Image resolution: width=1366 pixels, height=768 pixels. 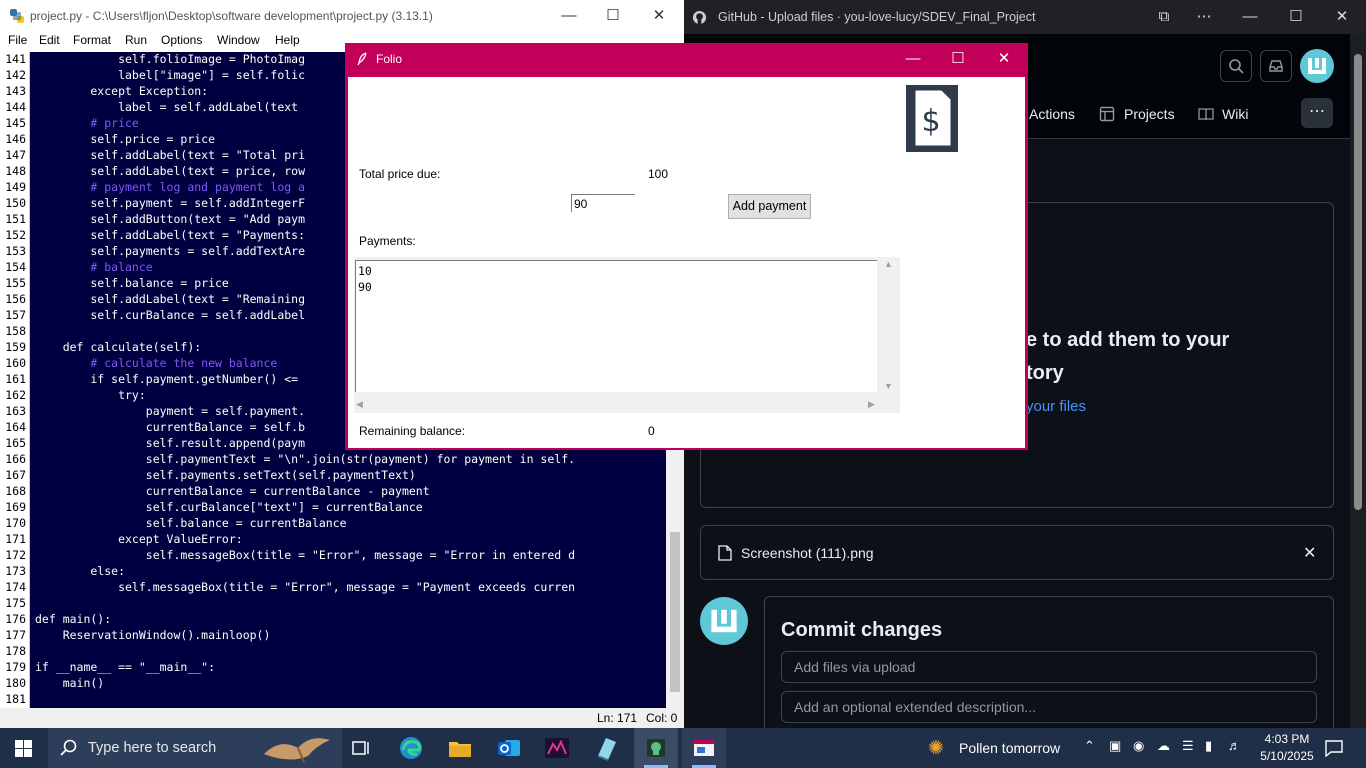 I want to click on menu-file: File, so click(x=17, y=40).